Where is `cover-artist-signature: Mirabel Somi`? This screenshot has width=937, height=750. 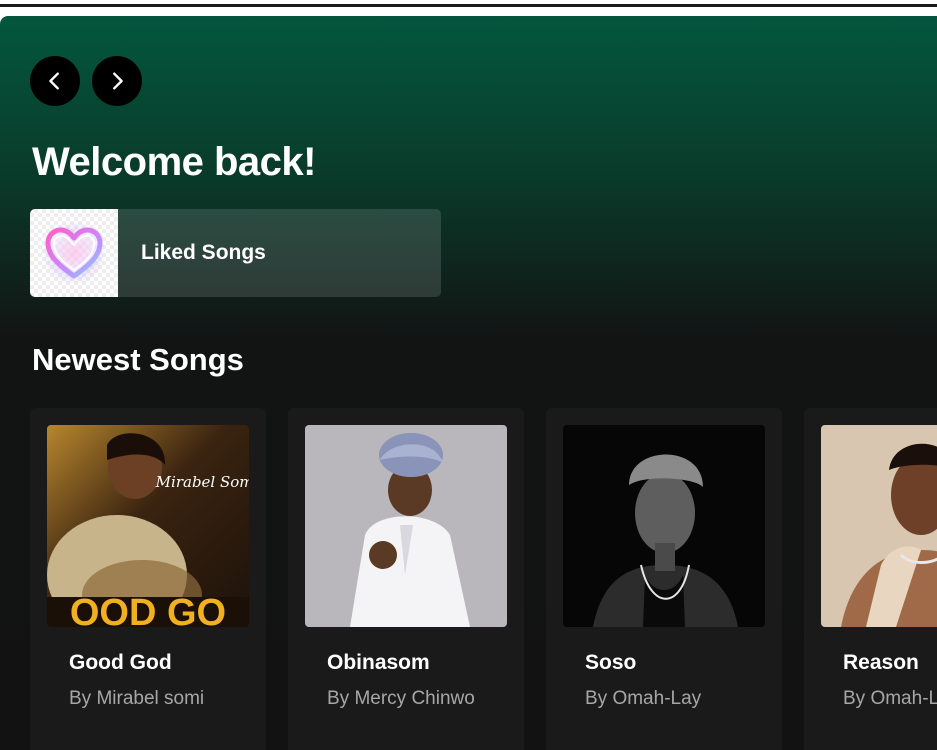 cover-artist-signature: Mirabel Somi is located at coordinates (202, 482).